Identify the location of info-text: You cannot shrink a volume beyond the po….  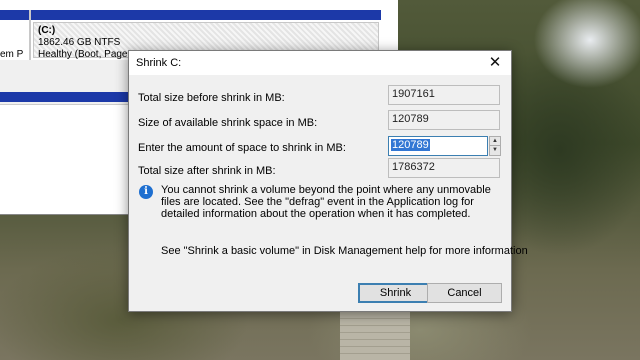
(326, 202).